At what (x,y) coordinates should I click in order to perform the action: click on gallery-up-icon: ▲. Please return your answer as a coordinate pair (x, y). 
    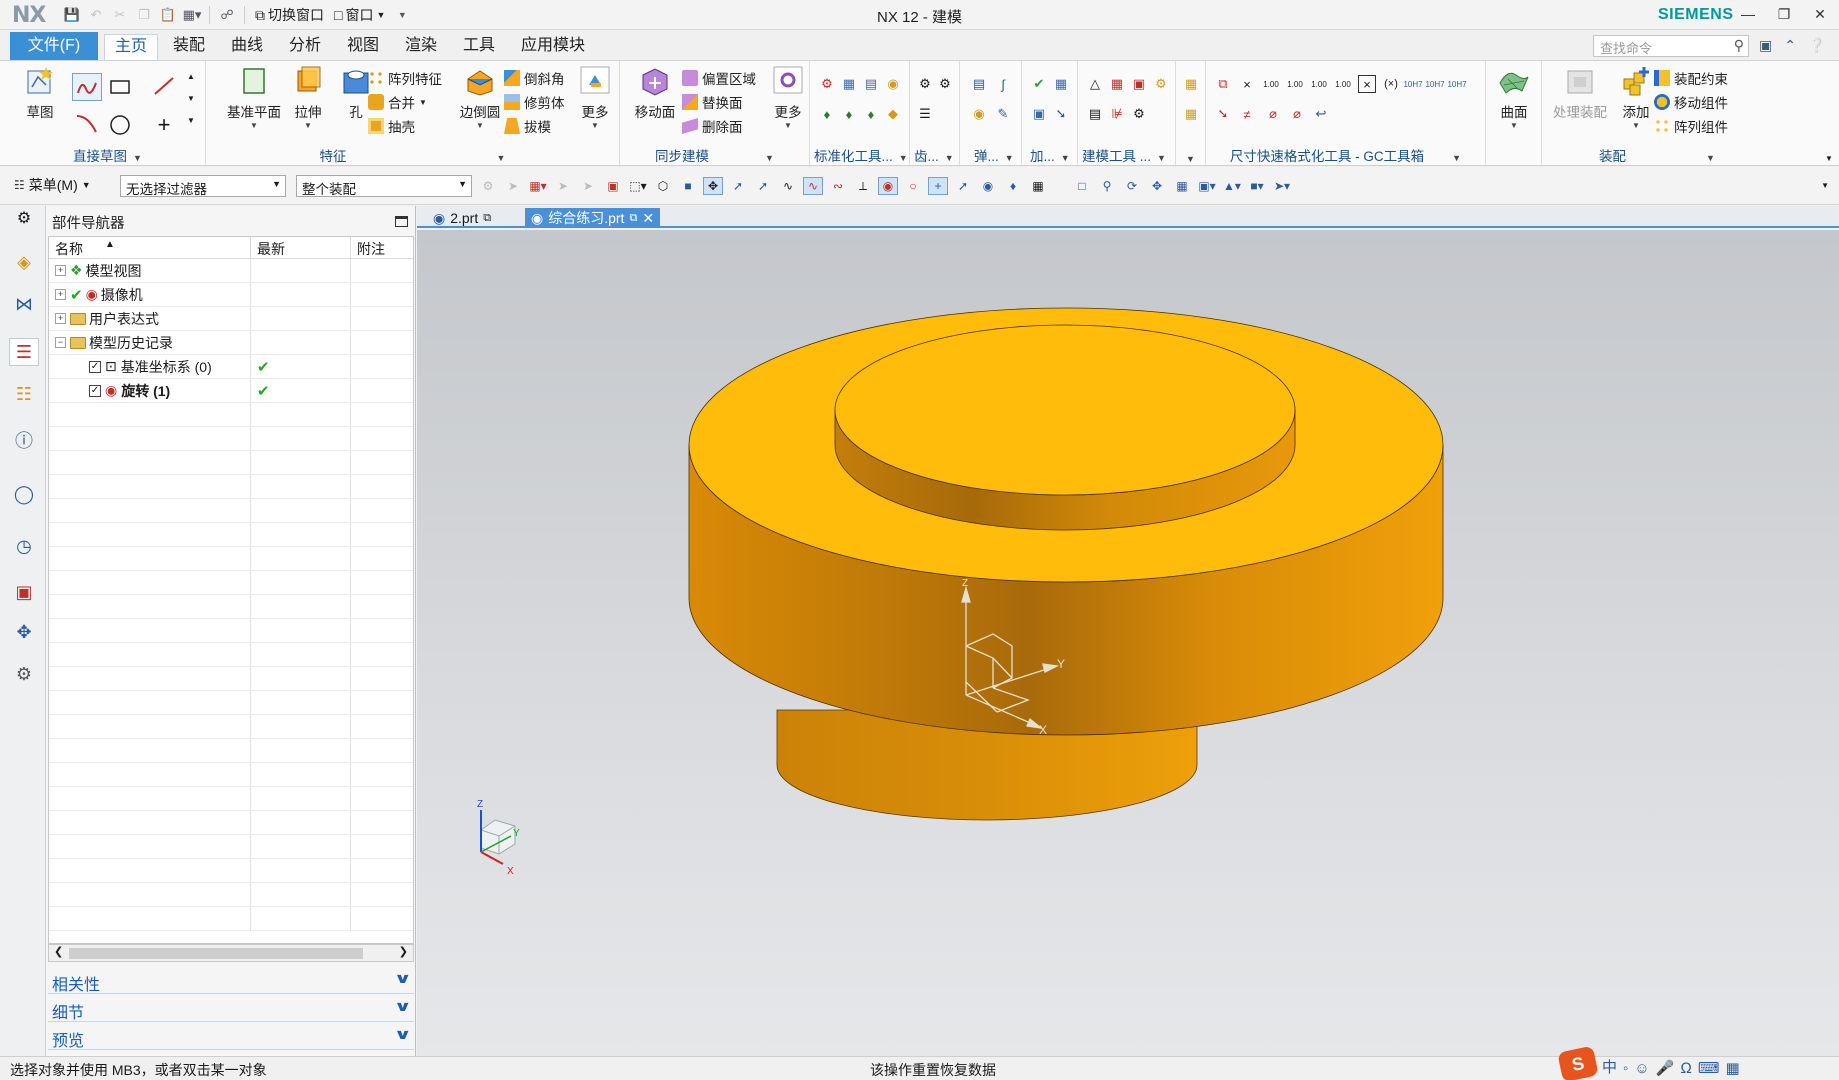
    Looking at the image, I should click on (191, 76).